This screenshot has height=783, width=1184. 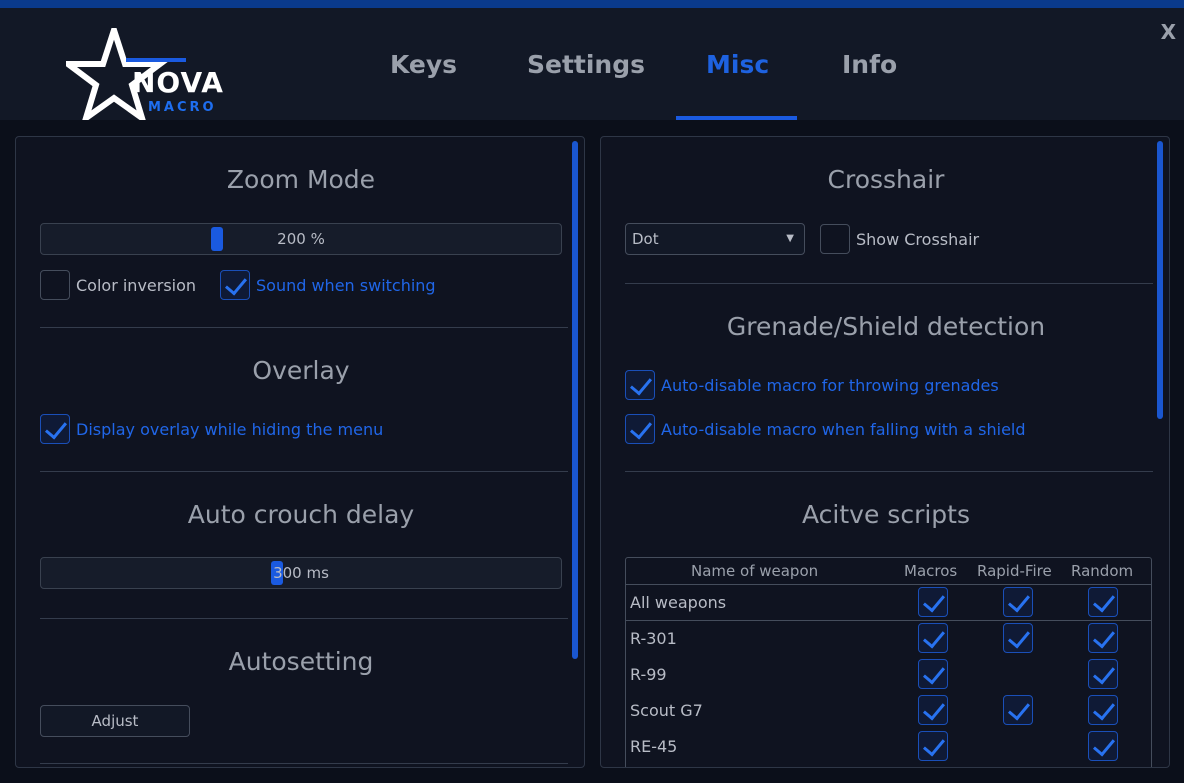 What do you see at coordinates (235, 285) in the screenshot?
I see `sound-switching-checkbox` at bounding box center [235, 285].